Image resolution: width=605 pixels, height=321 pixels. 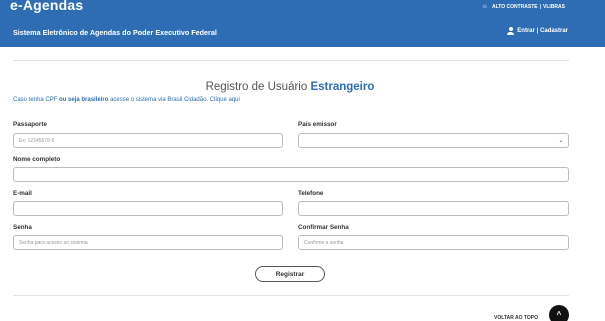 I want to click on user-icon, so click(x=511, y=31).